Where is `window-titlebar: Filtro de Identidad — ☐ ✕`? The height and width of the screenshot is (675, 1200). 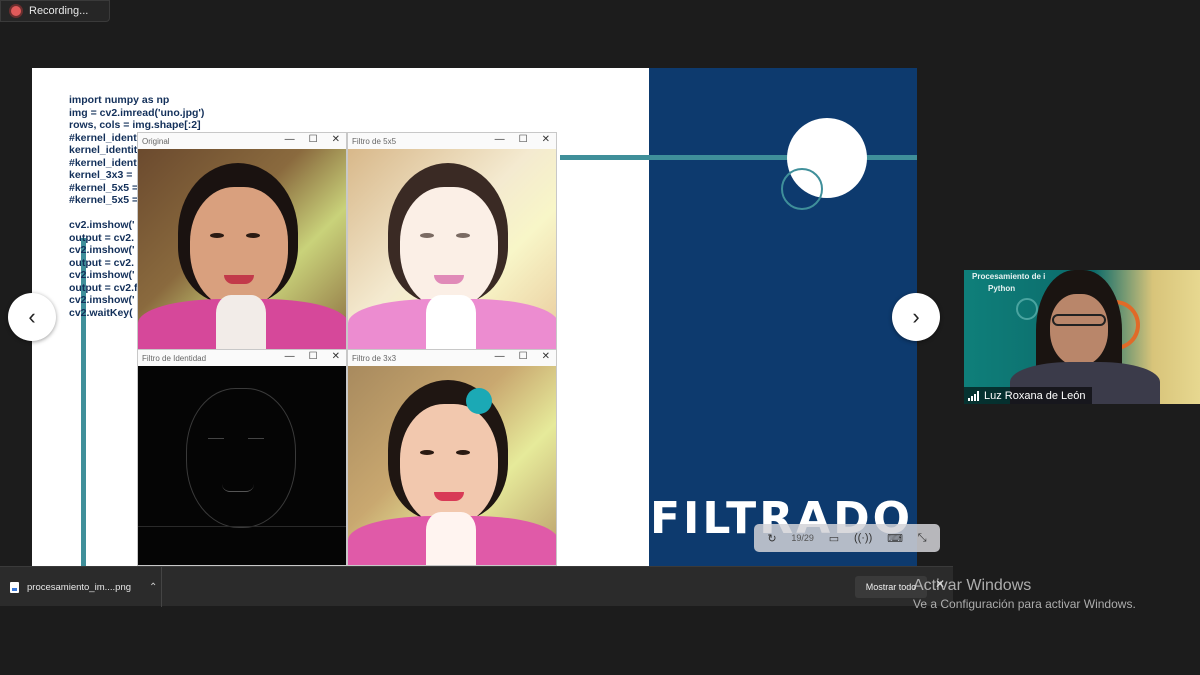 window-titlebar: Filtro de Identidad — ☐ ✕ is located at coordinates (242, 358).